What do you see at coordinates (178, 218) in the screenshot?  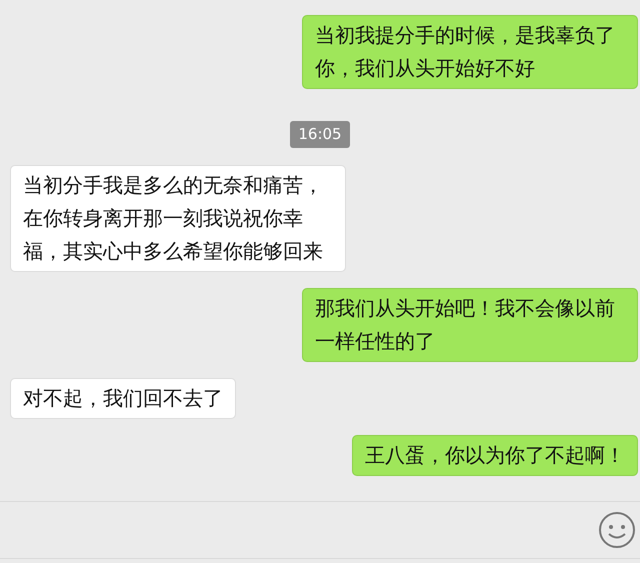 I see `received-message-bubble: 当初分手我是多么的无奈和痛苦，在你转身离开那一刻我说祝你幸福，其实心中多么希望你能够回来` at bounding box center [178, 218].